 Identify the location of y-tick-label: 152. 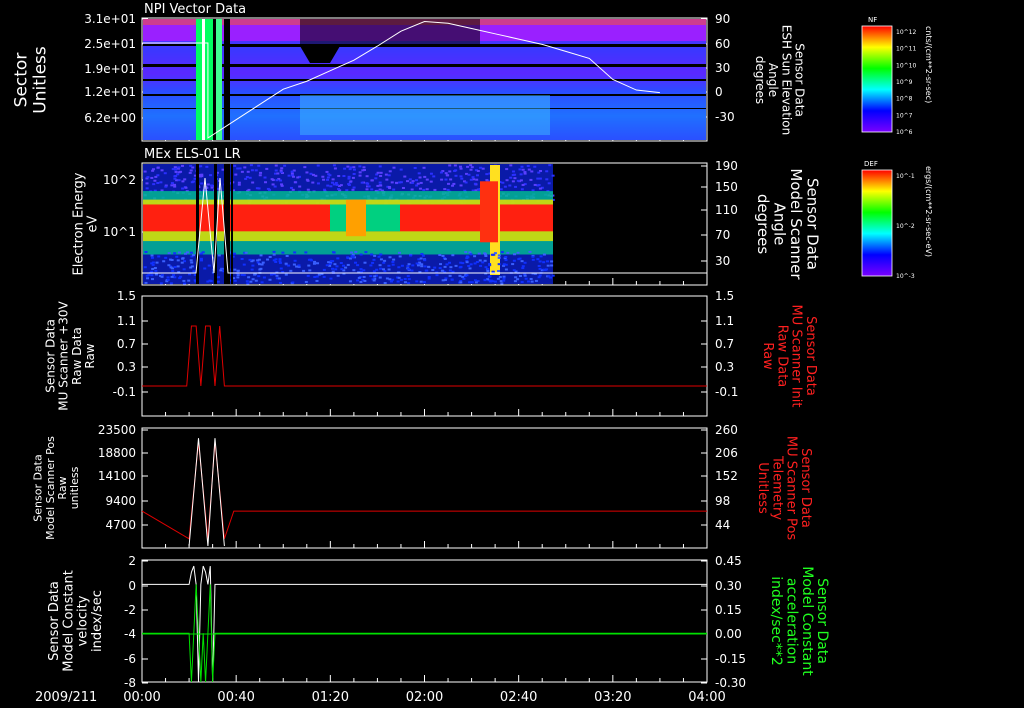
(726, 476).